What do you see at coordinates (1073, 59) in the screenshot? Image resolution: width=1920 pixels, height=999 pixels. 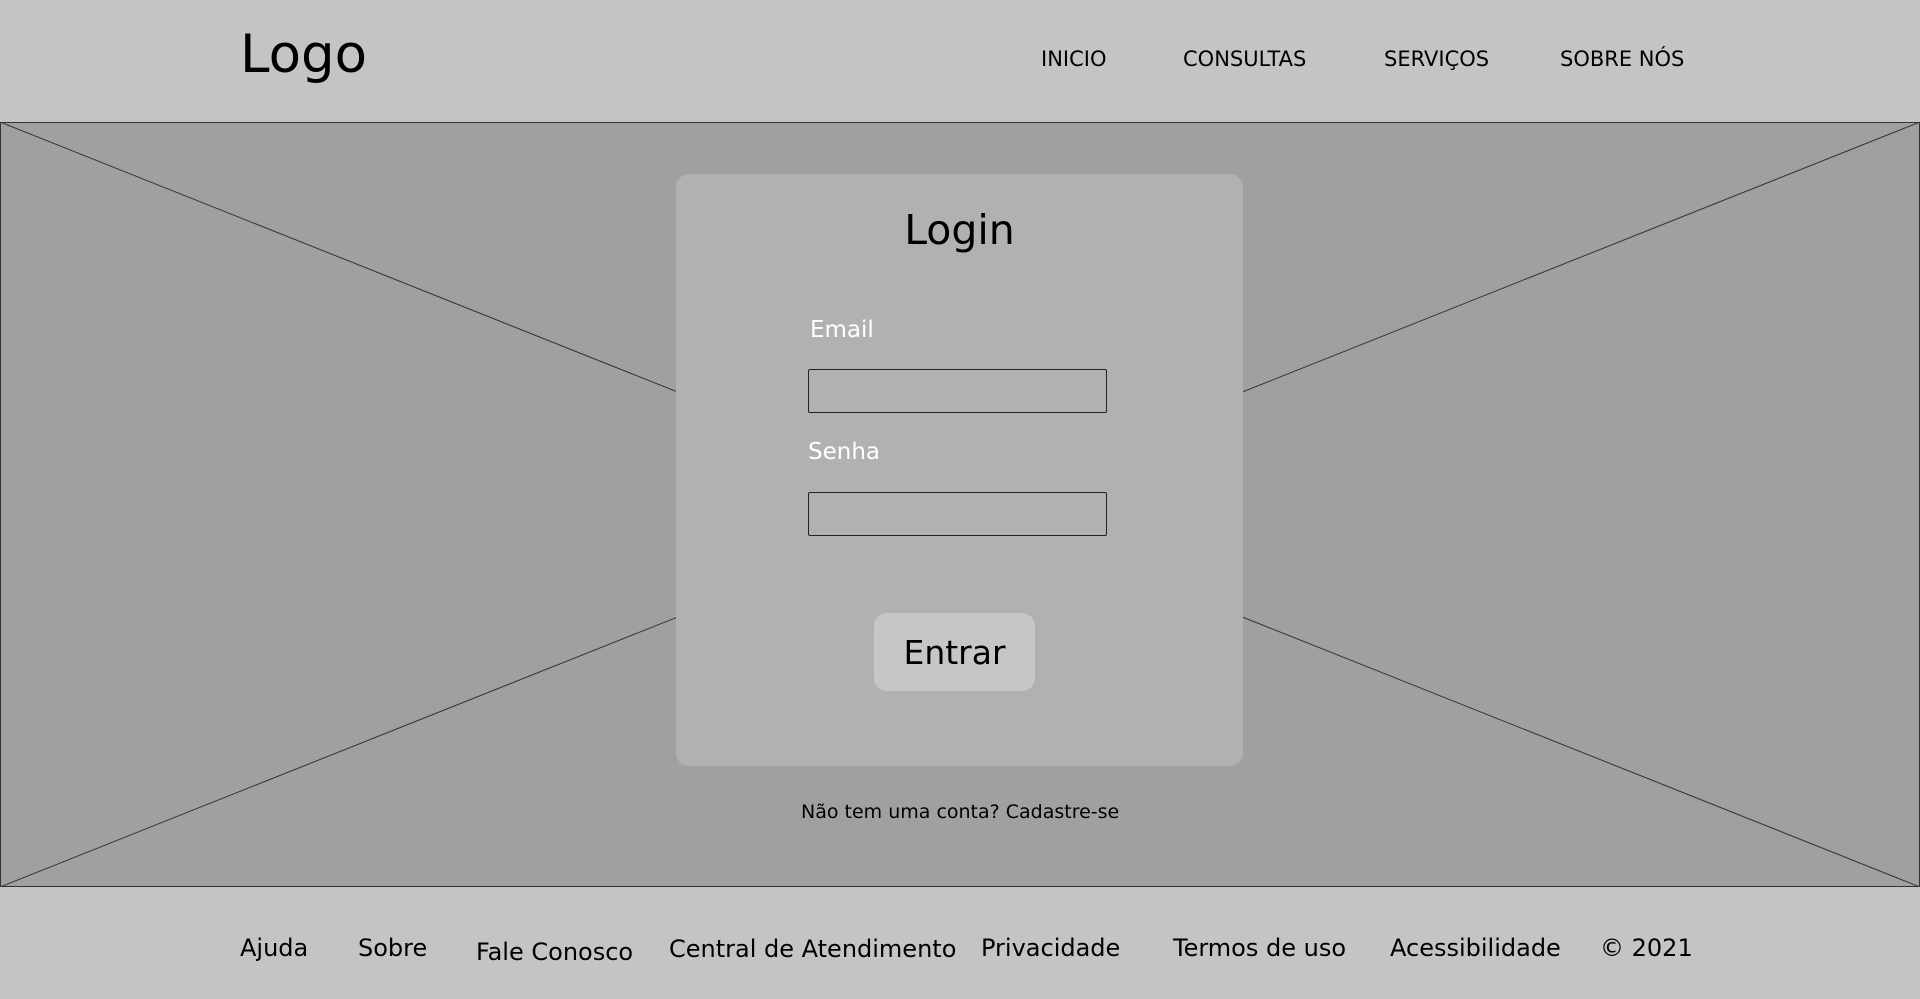 I see `nav-inicio: INICIO` at bounding box center [1073, 59].